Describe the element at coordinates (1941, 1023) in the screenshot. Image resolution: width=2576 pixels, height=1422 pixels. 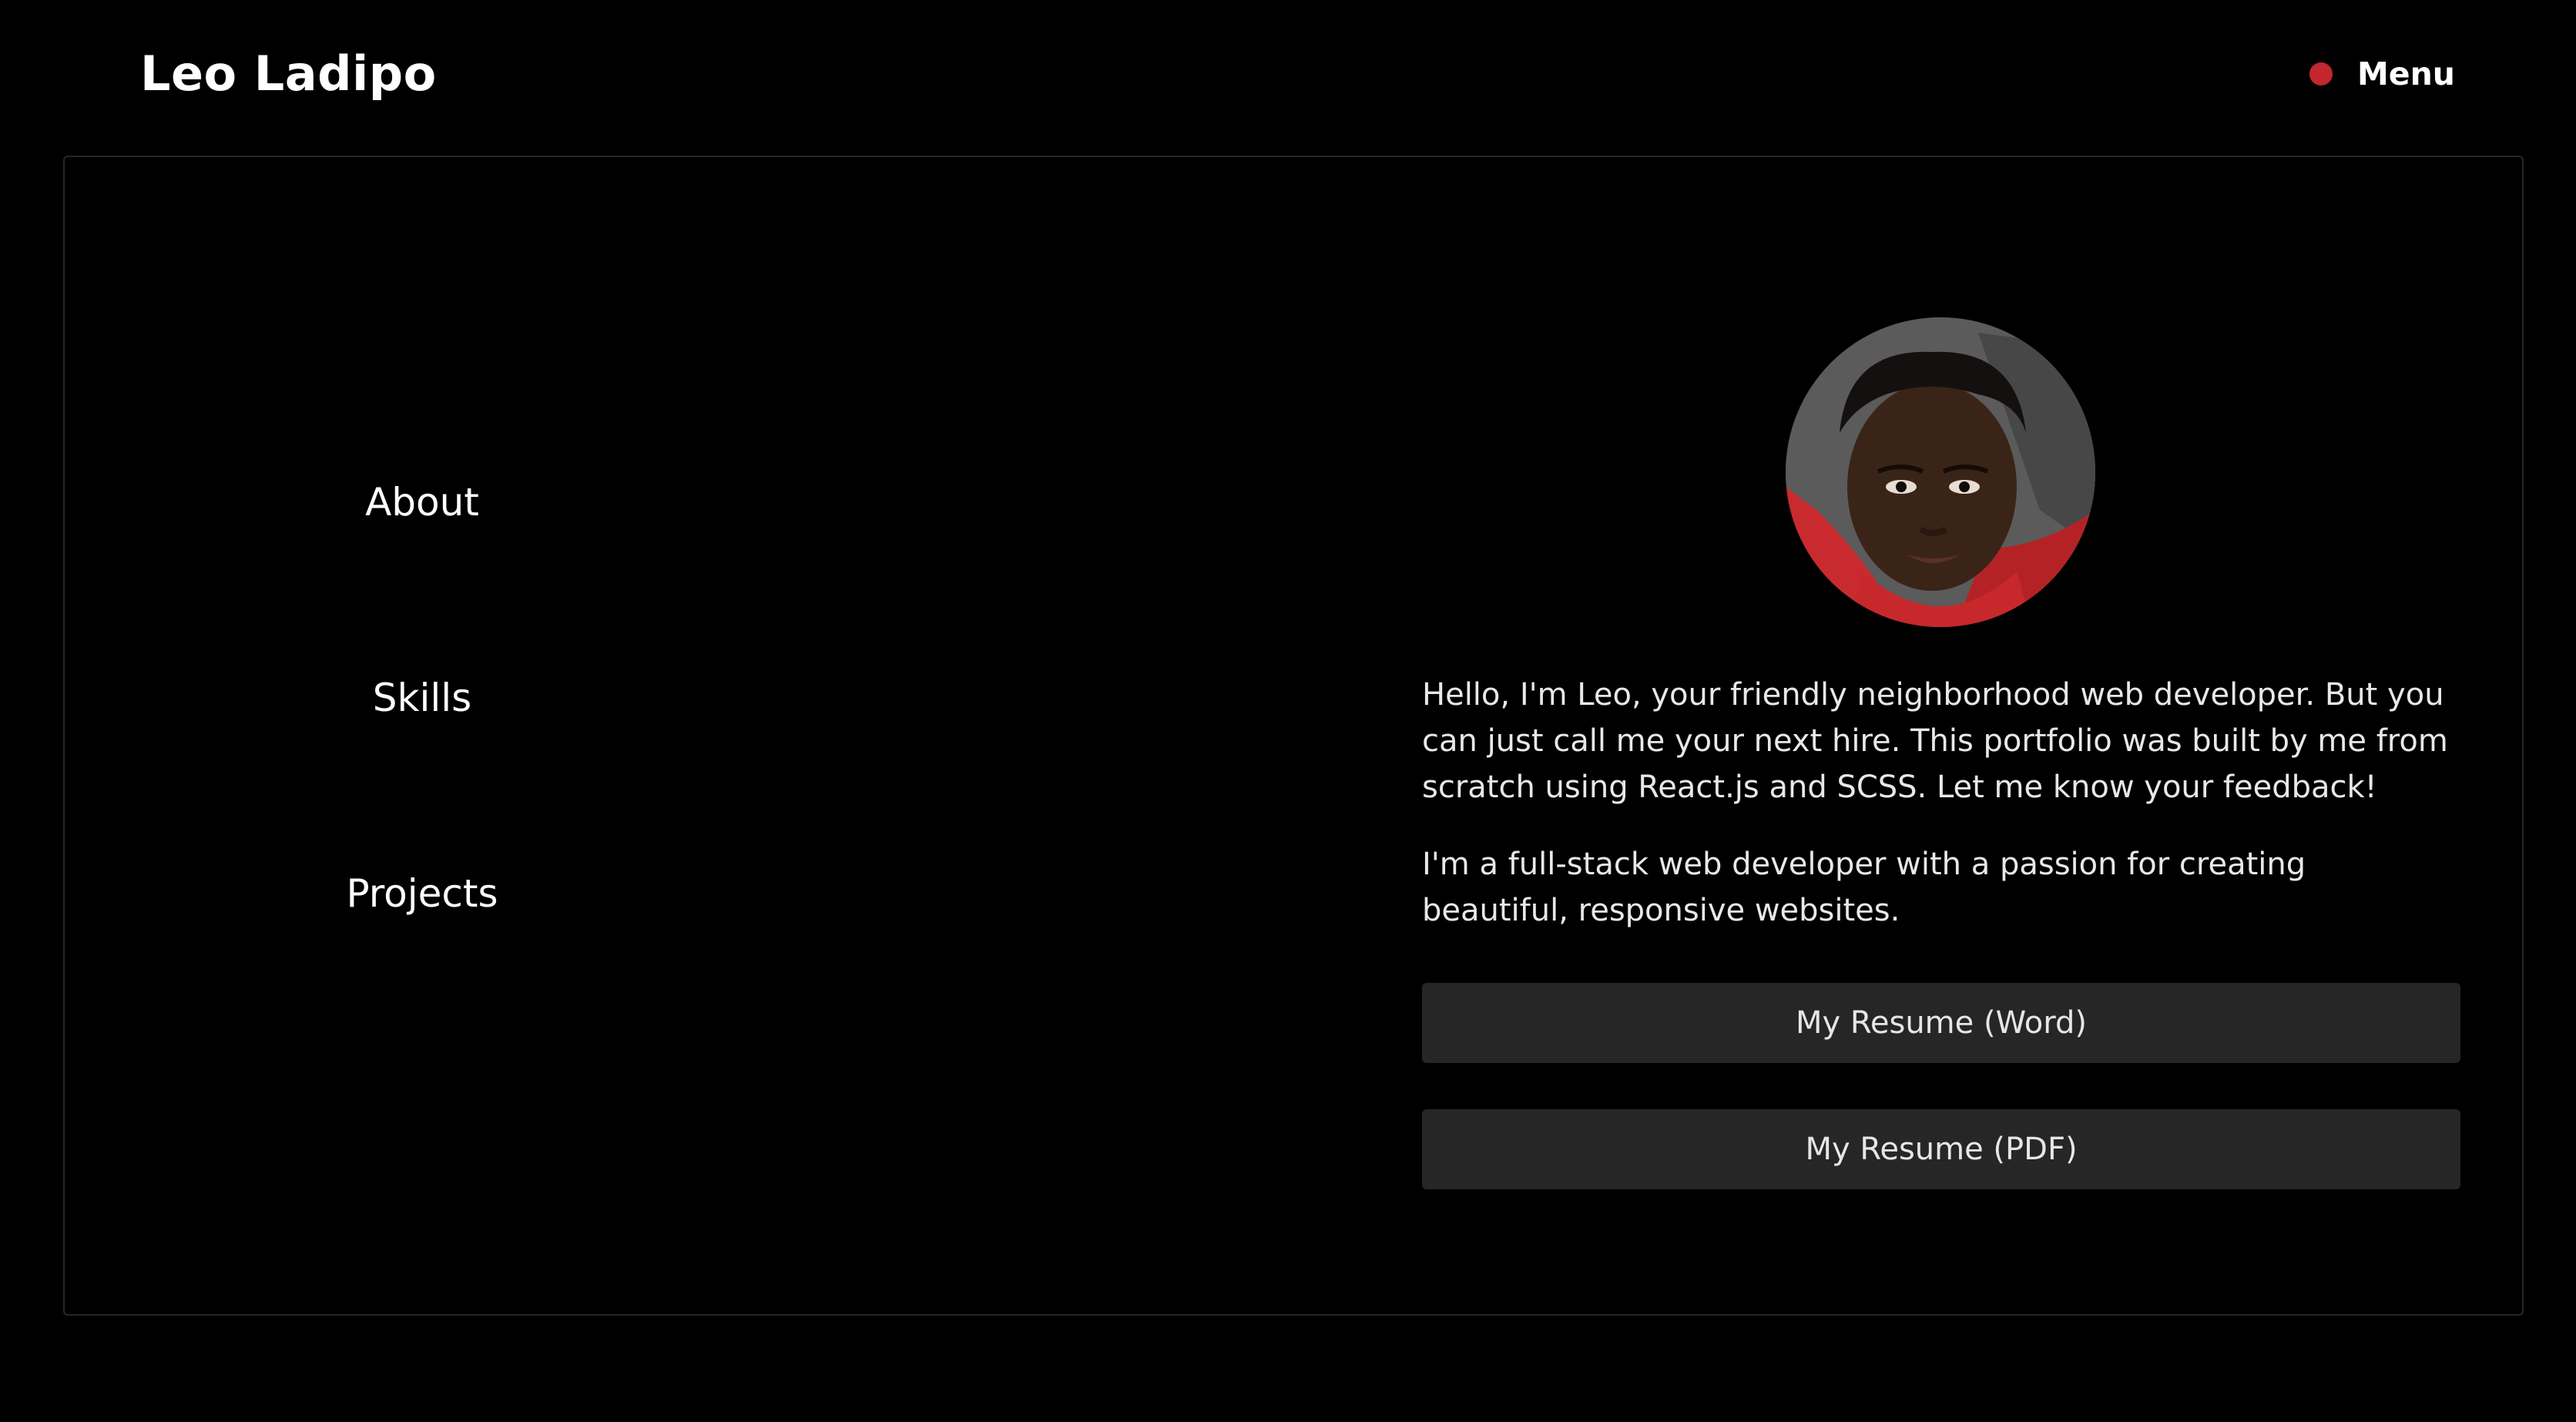
I see `resume-word-button: My Resume (Word)` at that location.